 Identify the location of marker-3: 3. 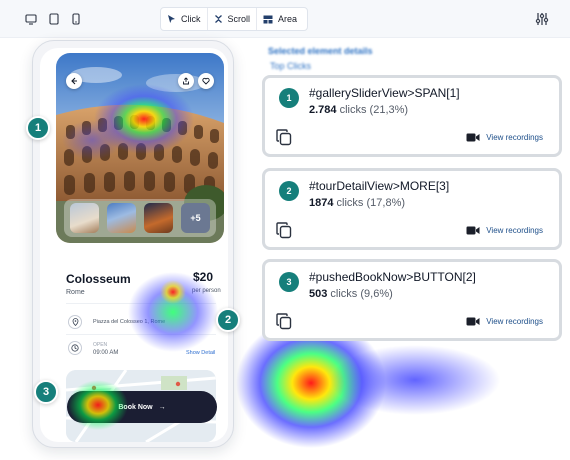
(46, 392).